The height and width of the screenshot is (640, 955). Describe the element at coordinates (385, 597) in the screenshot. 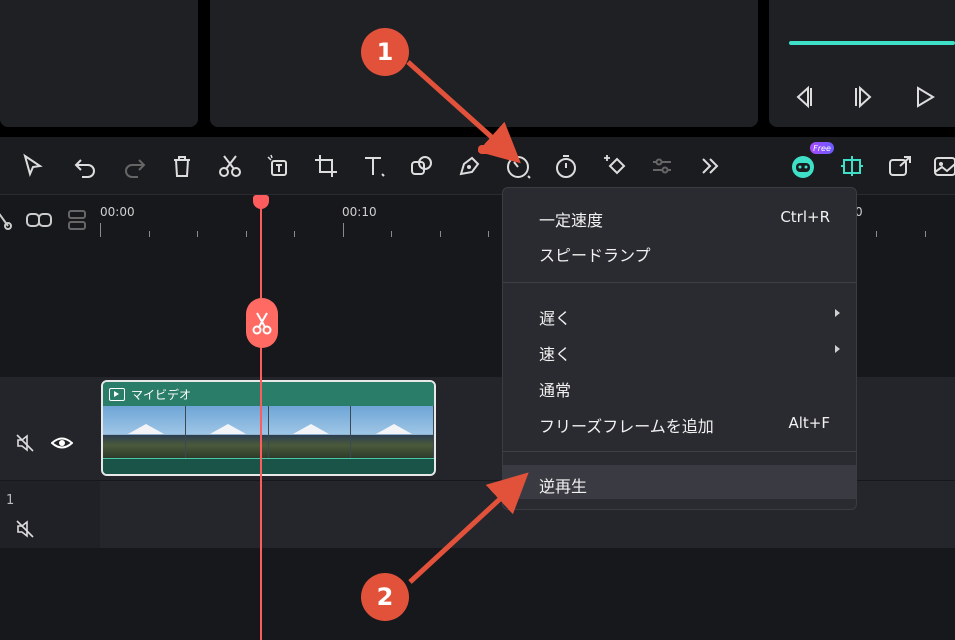

I see `annotation-badge-2: 2` at that location.